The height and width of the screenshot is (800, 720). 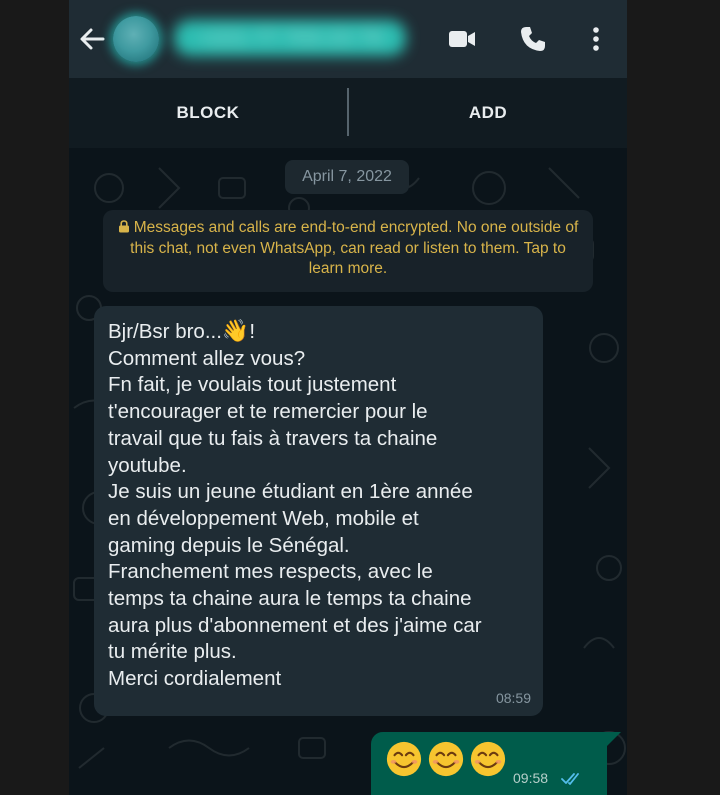 I want to click on message-greeting: Bjr/Bsr bro...👋!, so click(x=318, y=332).